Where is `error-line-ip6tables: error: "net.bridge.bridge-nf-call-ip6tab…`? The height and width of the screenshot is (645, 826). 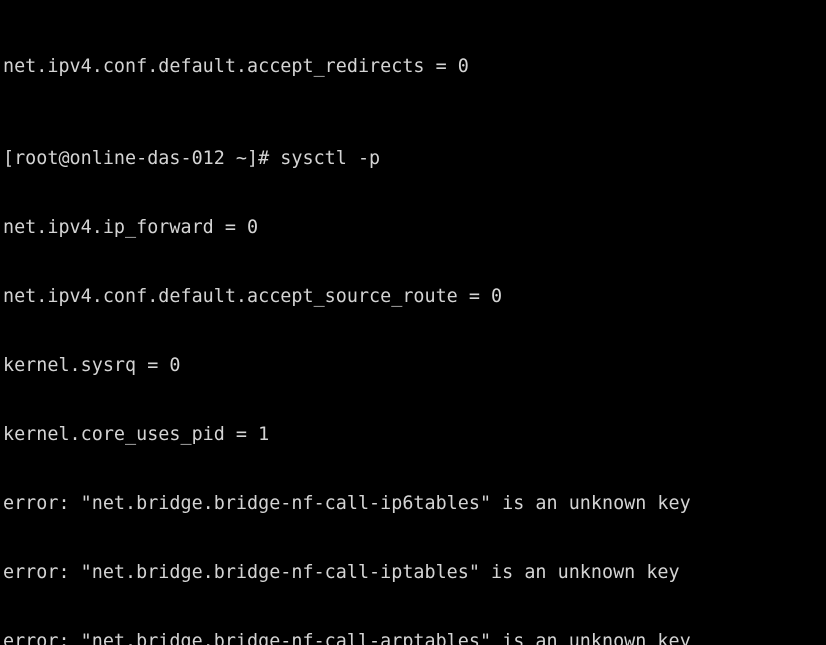 error-line-ip6tables: error: "net.bridge.bridge-nf-call-ip6tab… is located at coordinates (347, 503).